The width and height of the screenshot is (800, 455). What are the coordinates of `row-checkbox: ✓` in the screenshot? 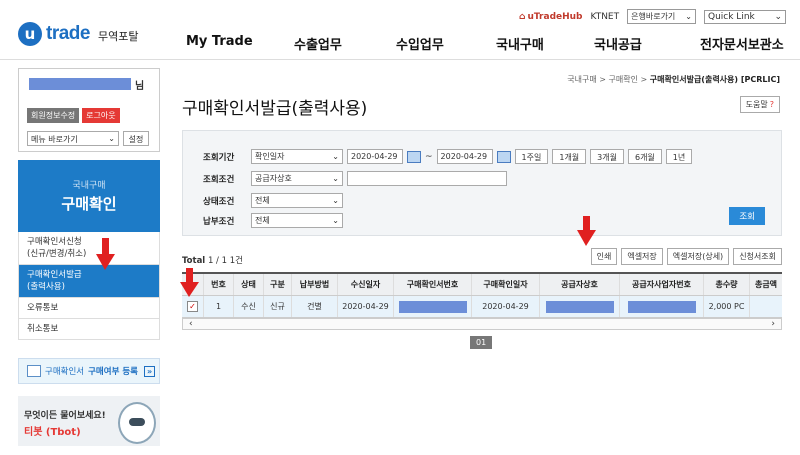 It's located at (192, 306).